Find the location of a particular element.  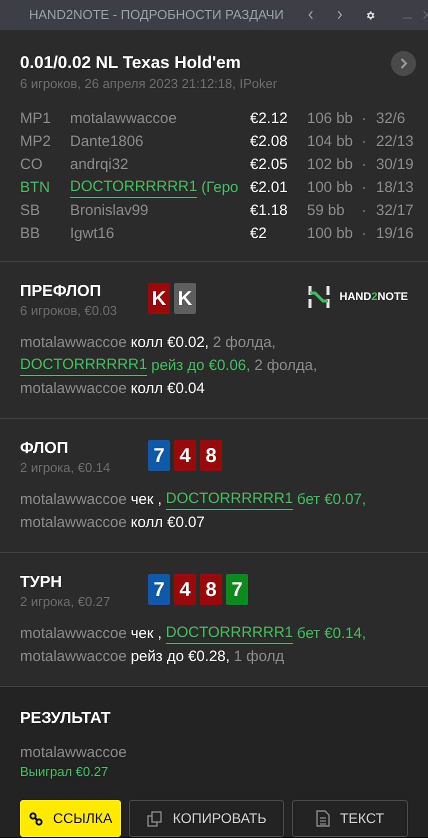

player-stats: 19/16 is located at coordinates (395, 234).